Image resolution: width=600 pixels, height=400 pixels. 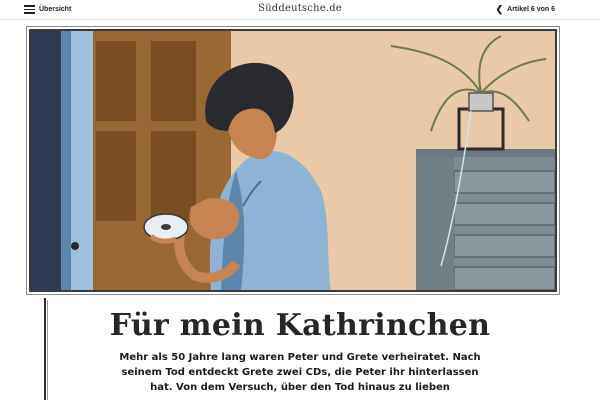 What do you see at coordinates (300, 325) in the screenshot?
I see `article-headline: Für mein Kathrinchen` at bounding box center [300, 325].